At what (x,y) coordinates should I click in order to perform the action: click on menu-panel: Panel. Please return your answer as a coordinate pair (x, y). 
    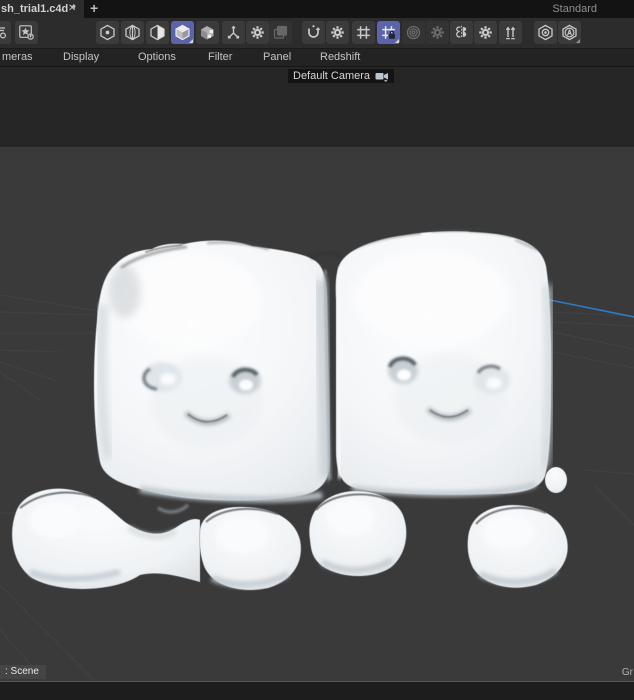
    Looking at the image, I should click on (277, 57).